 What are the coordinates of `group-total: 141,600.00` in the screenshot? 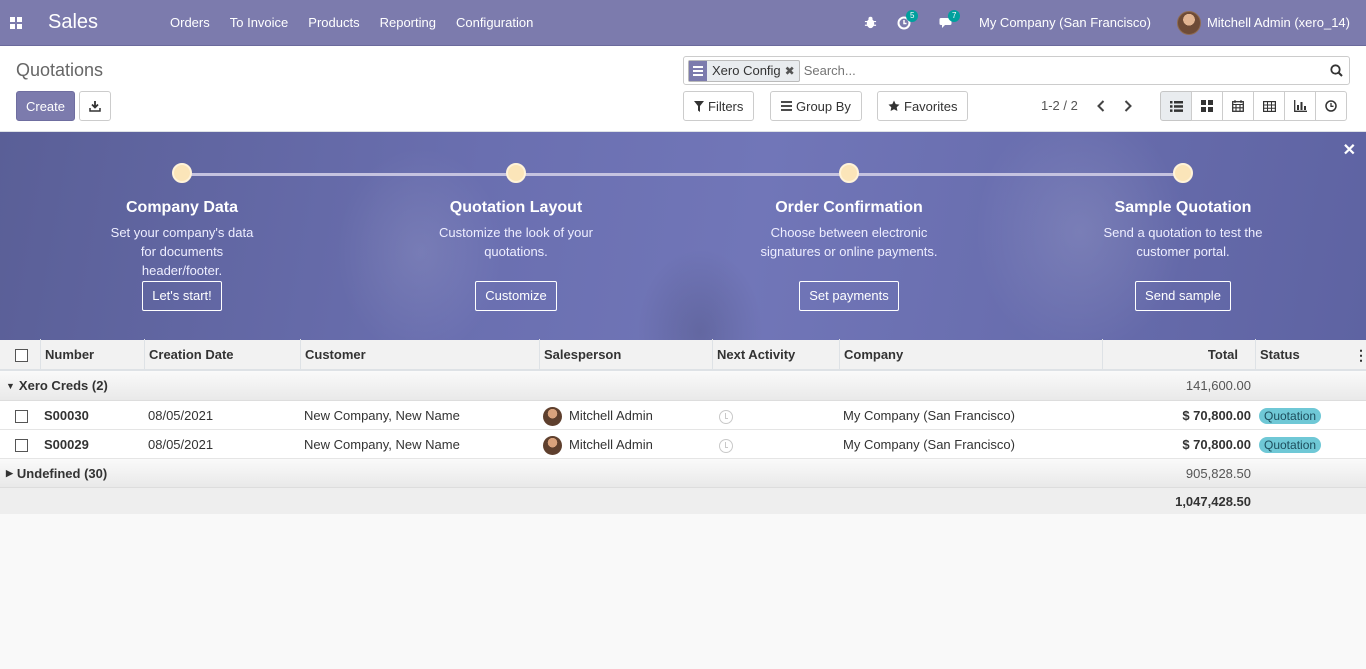 It's located at (1218, 385).